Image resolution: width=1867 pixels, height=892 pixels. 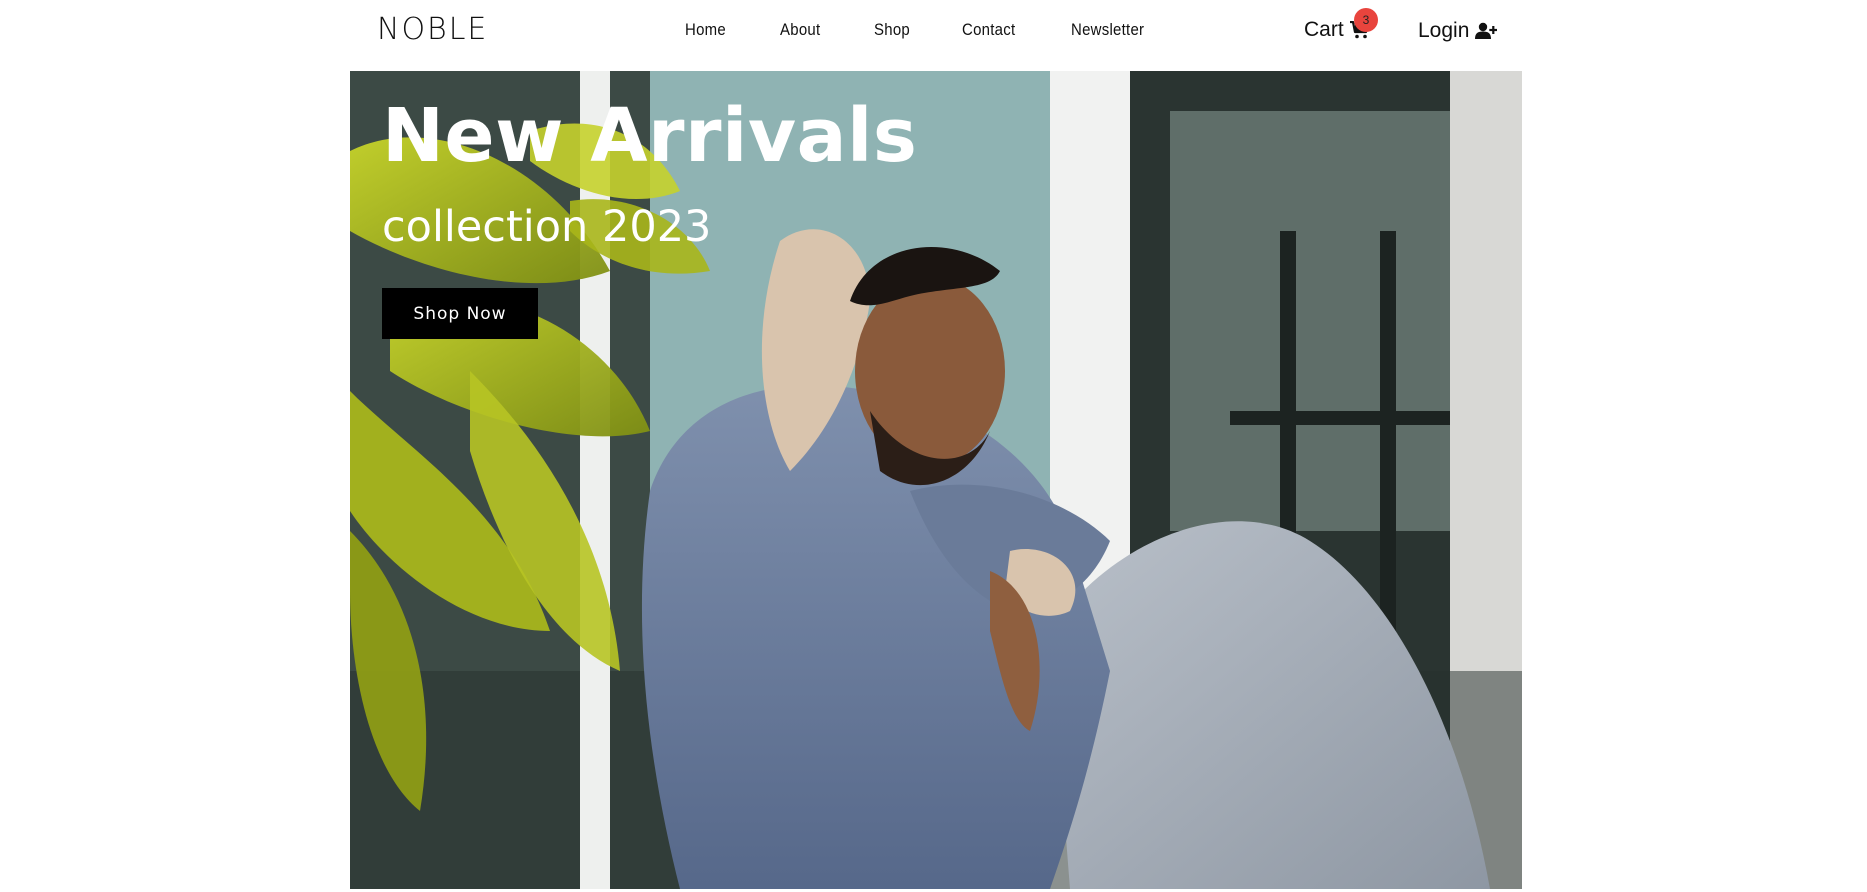 I want to click on nav-newsletter: Newsletter, so click(x=1107, y=30).